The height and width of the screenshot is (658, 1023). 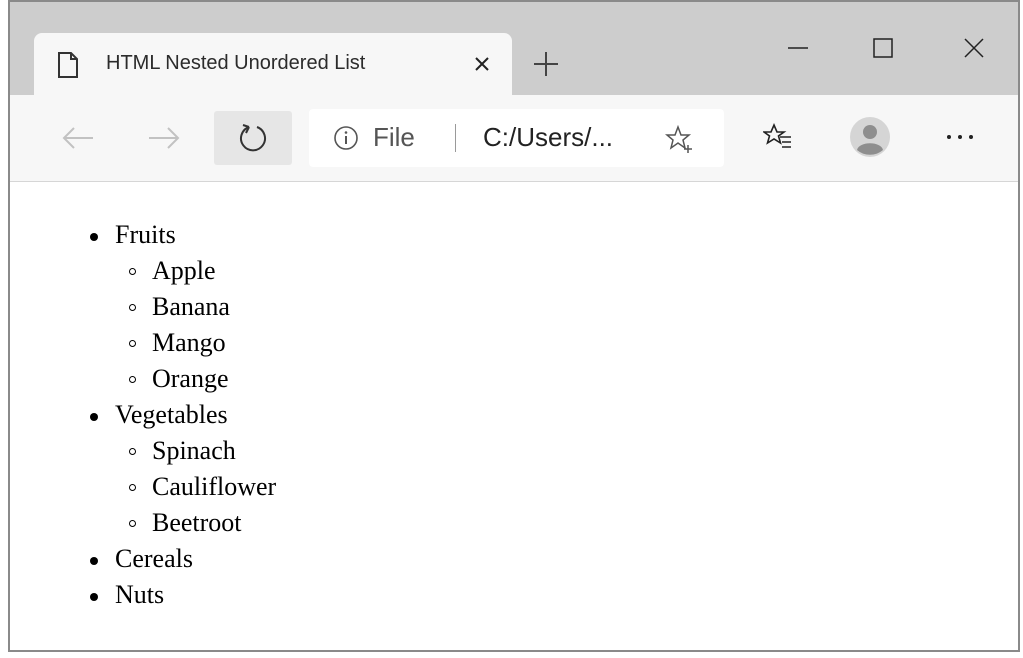 I want to click on list-item-fruits: Fruits Apple Banana Mango Orange, so click(x=177, y=307).